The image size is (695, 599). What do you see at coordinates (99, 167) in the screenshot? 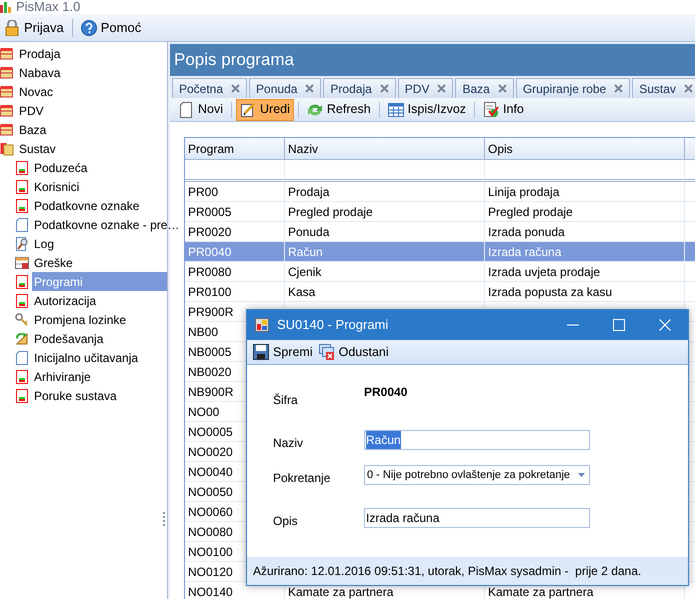
I see `tree-item: Poduzeća` at bounding box center [99, 167].